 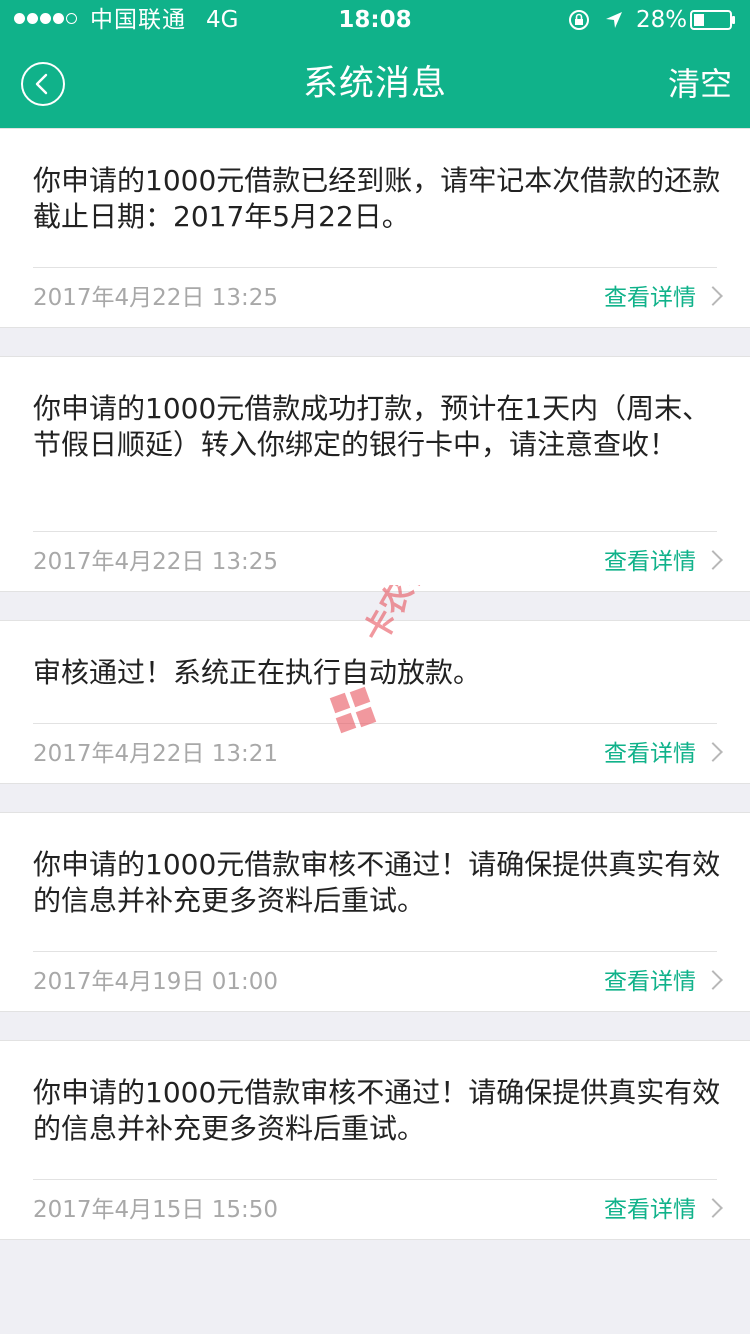 I want to click on clear-button: 清空, so click(x=700, y=84).